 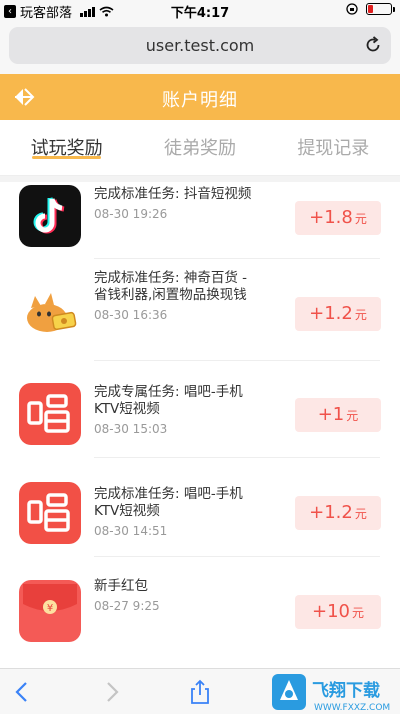 What do you see at coordinates (131, 429) in the screenshot?
I see `item-date: 08-30 15:03` at bounding box center [131, 429].